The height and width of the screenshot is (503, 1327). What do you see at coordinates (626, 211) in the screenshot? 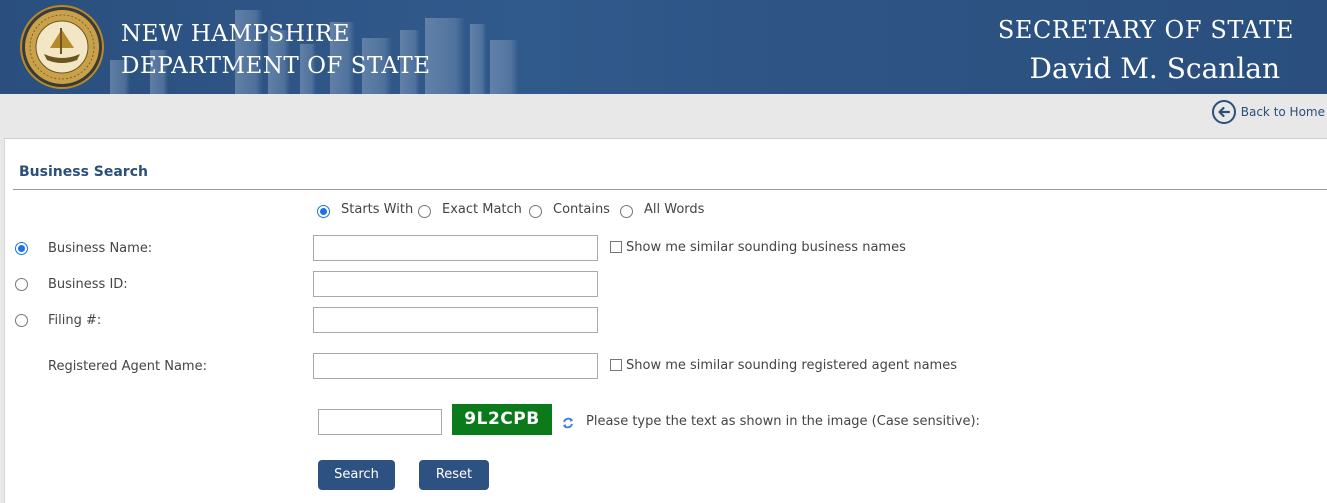
I see `all-words-radio` at bounding box center [626, 211].